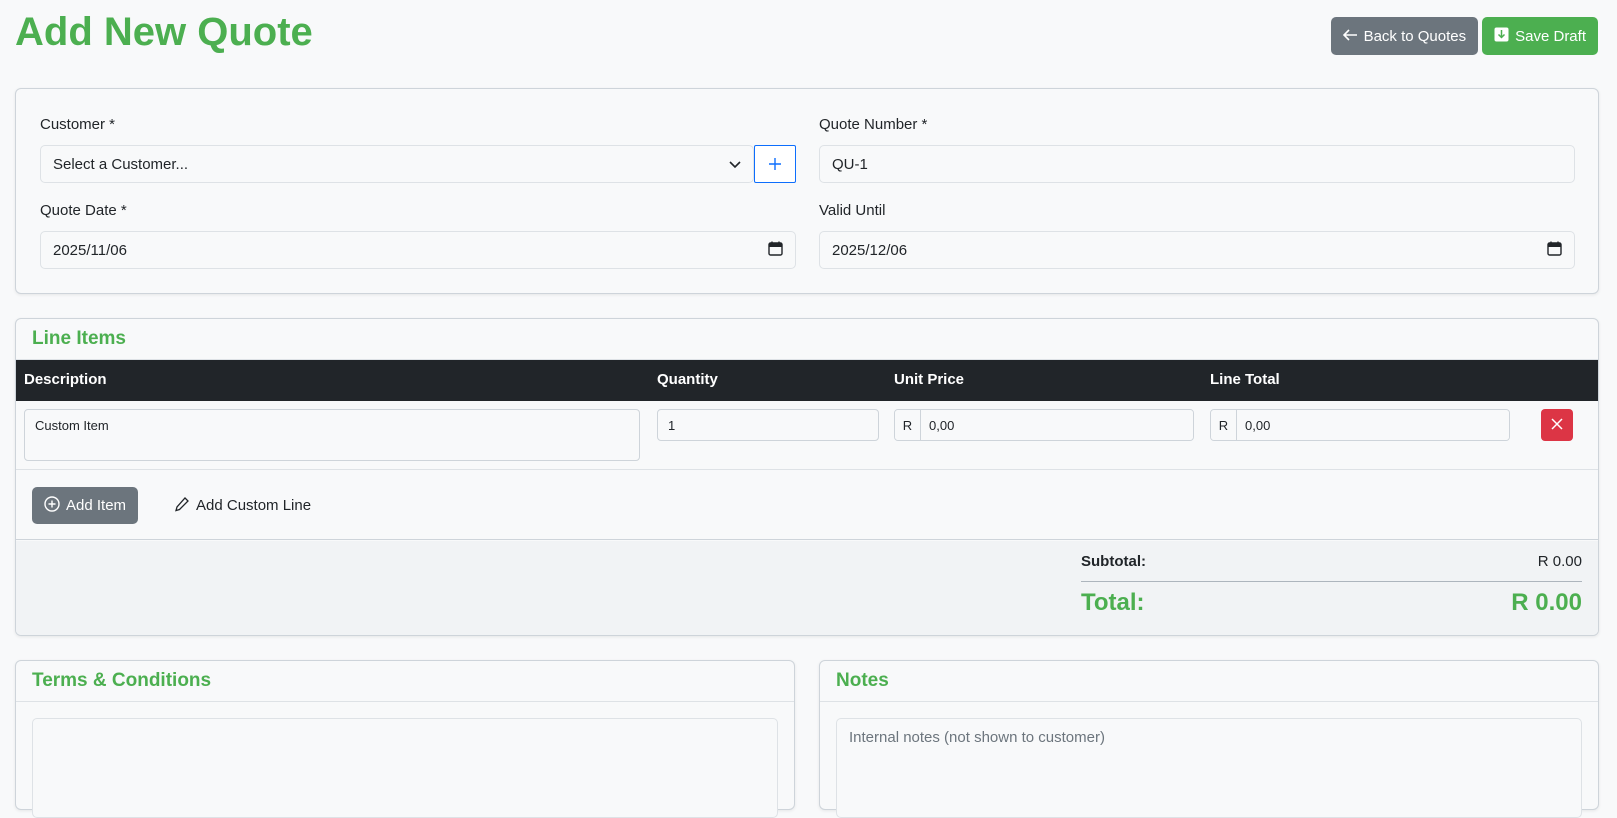 The height and width of the screenshot is (818, 1617). I want to click on terms-header: Terms & Conditions, so click(405, 681).